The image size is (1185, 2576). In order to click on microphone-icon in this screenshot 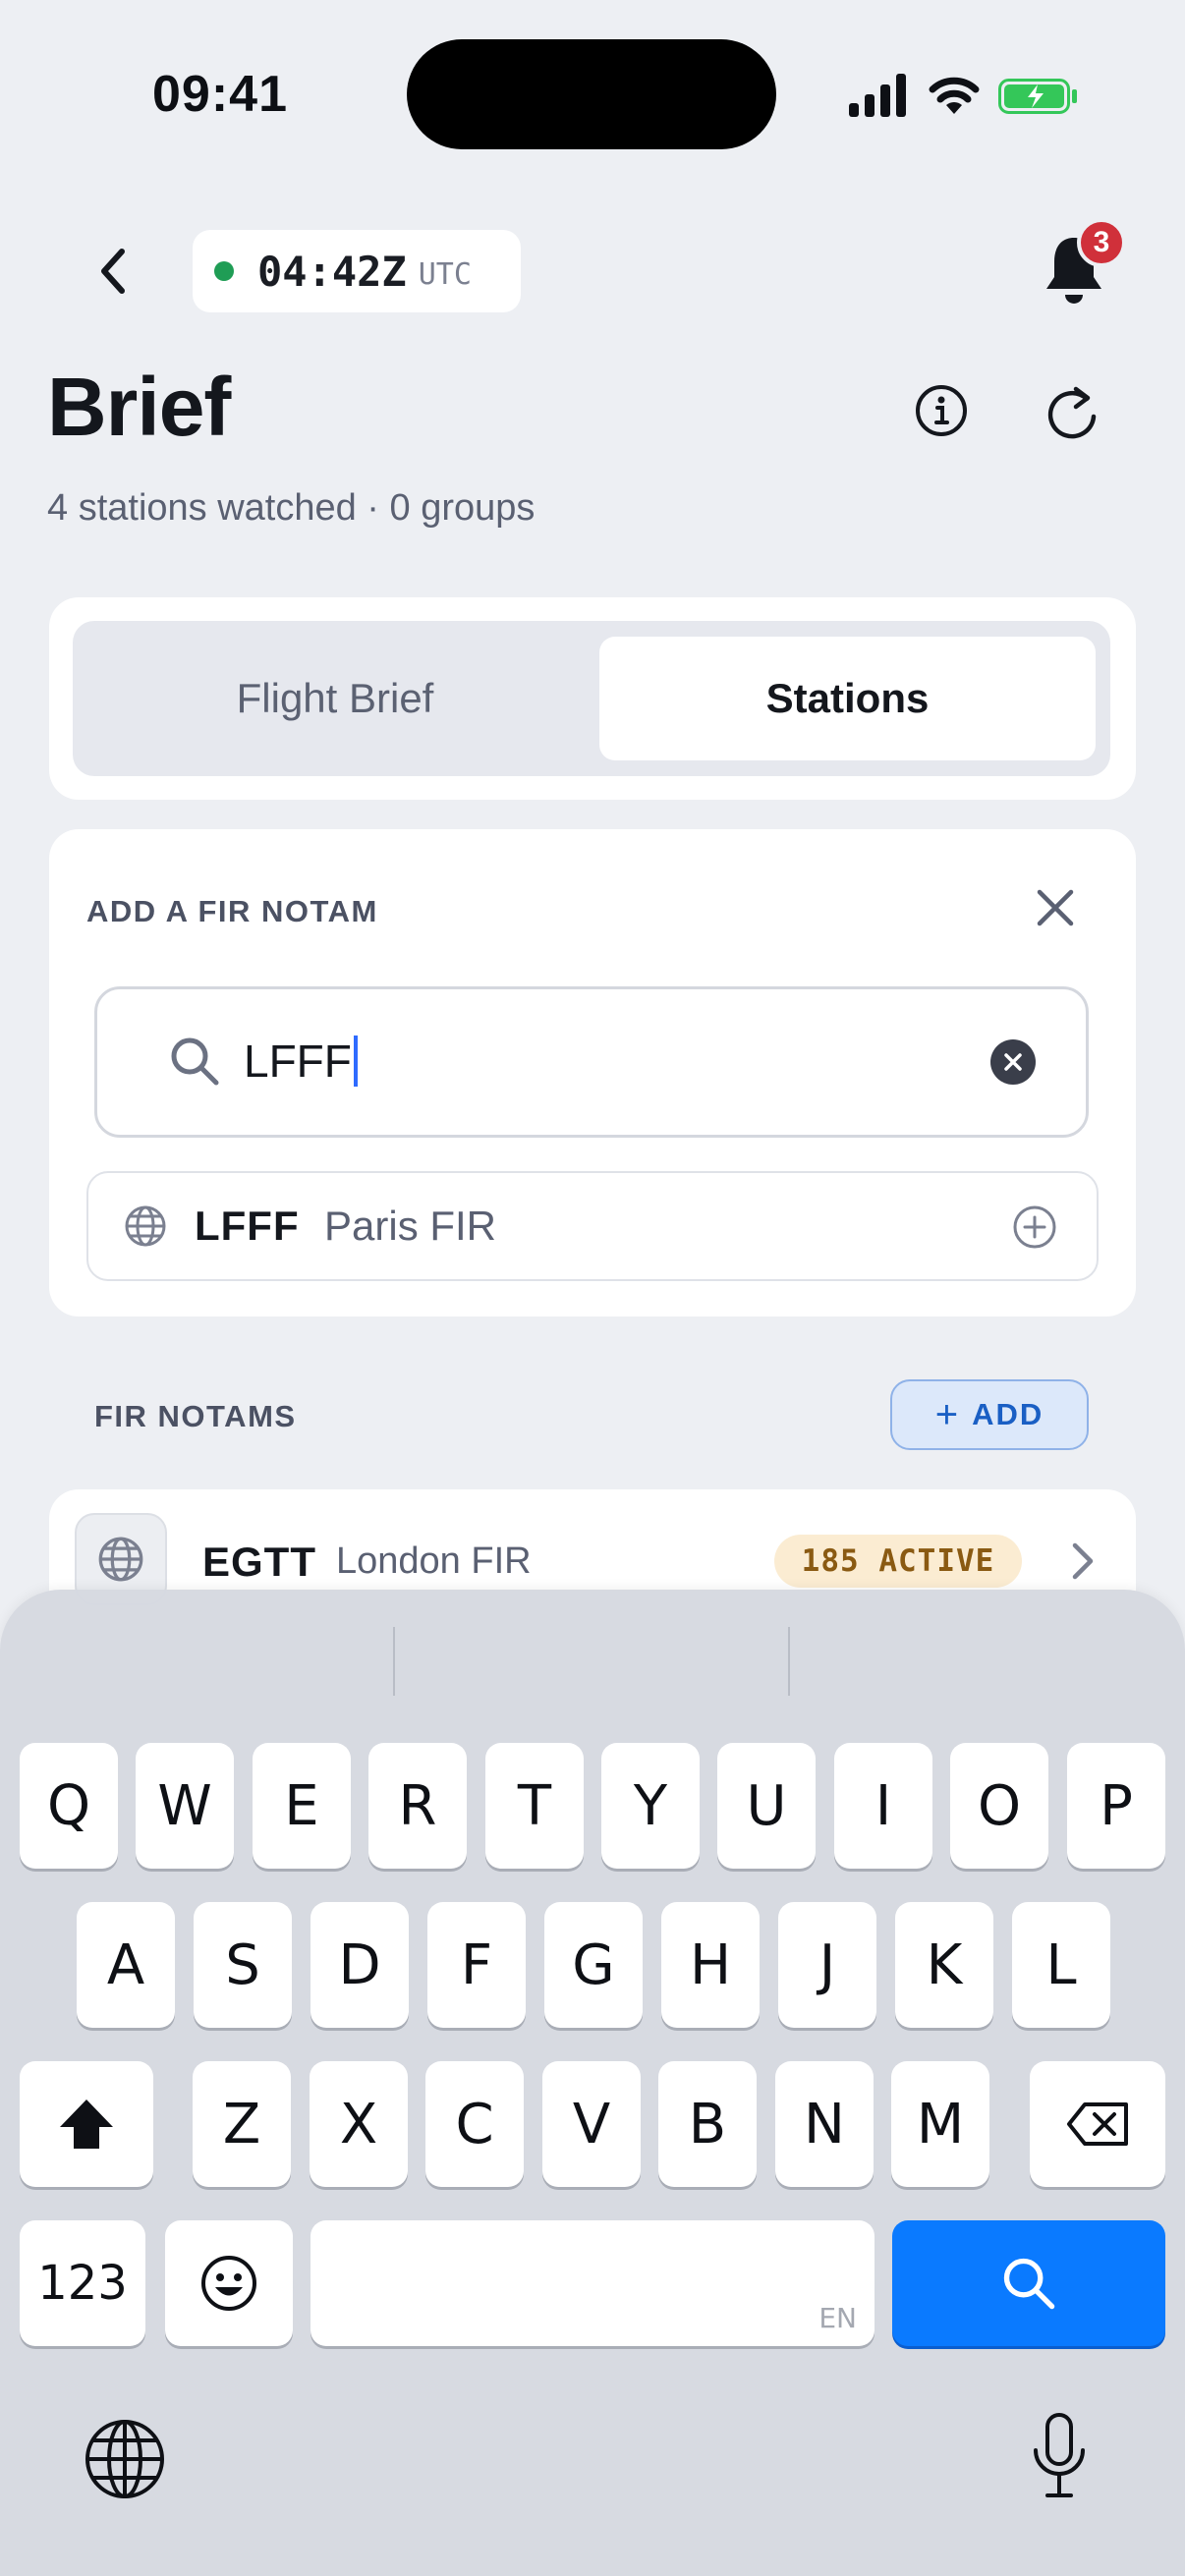, I will do `click(1060, 2456)`.